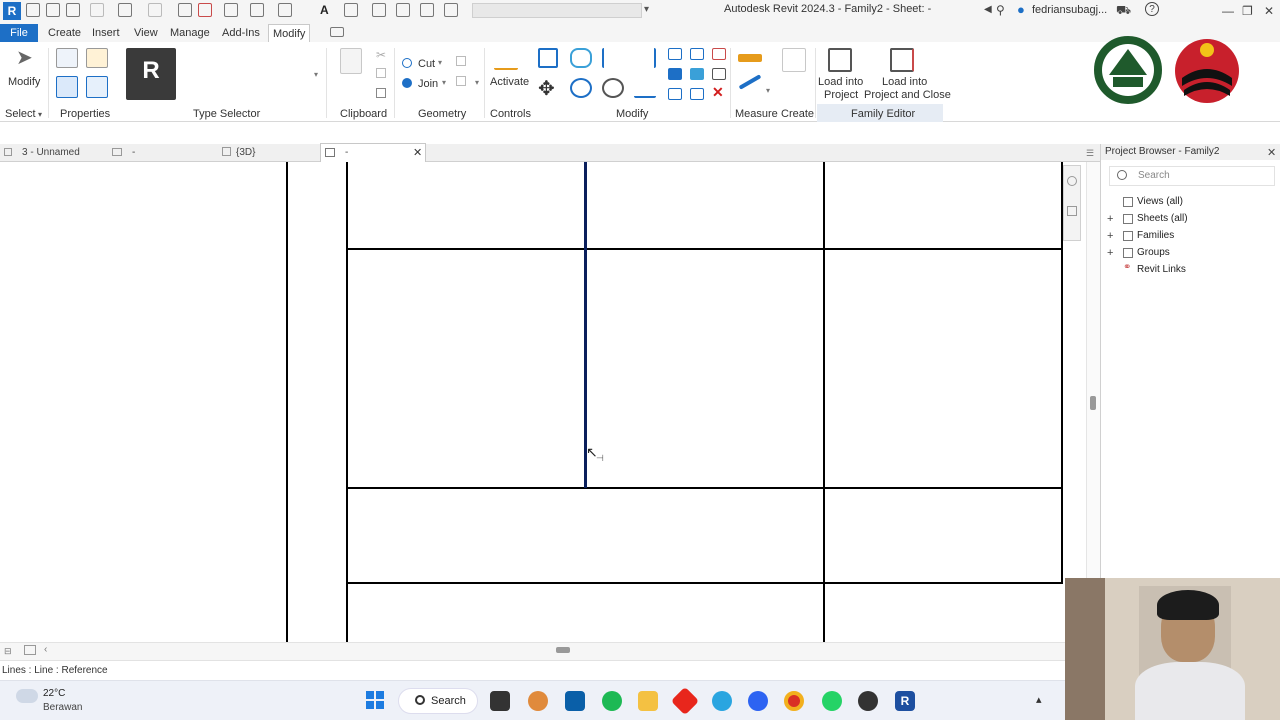 The height and width of the screenshot is (720, 1280). I want to click on pin-icon, so click(719, 54).